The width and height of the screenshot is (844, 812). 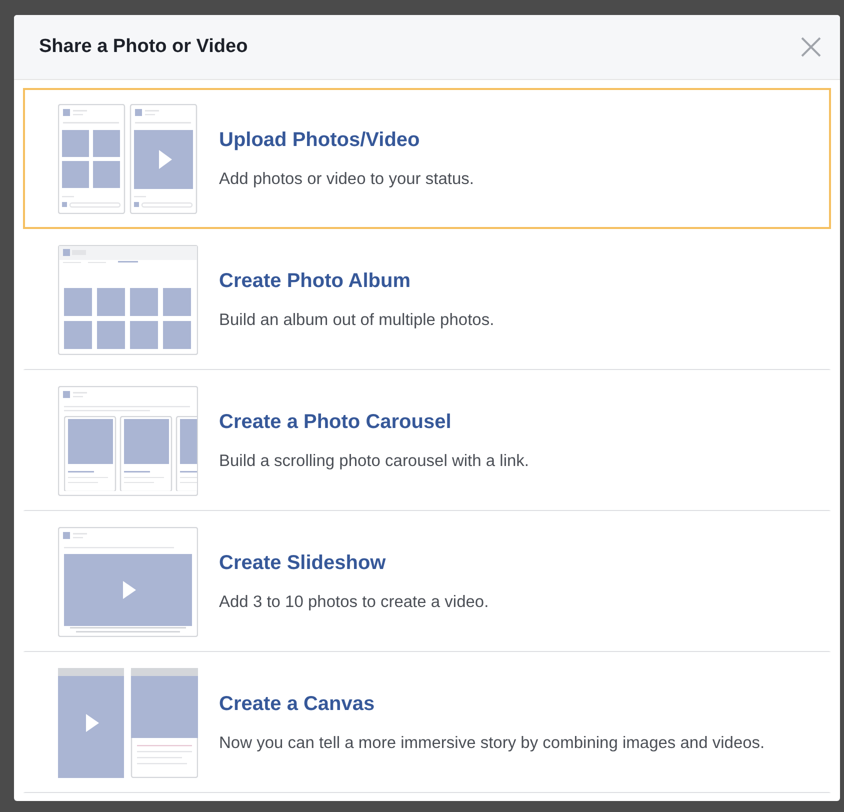 I want to click on option-description: Build a scrolling photo carousel with a link., so click(x=374, y=461).